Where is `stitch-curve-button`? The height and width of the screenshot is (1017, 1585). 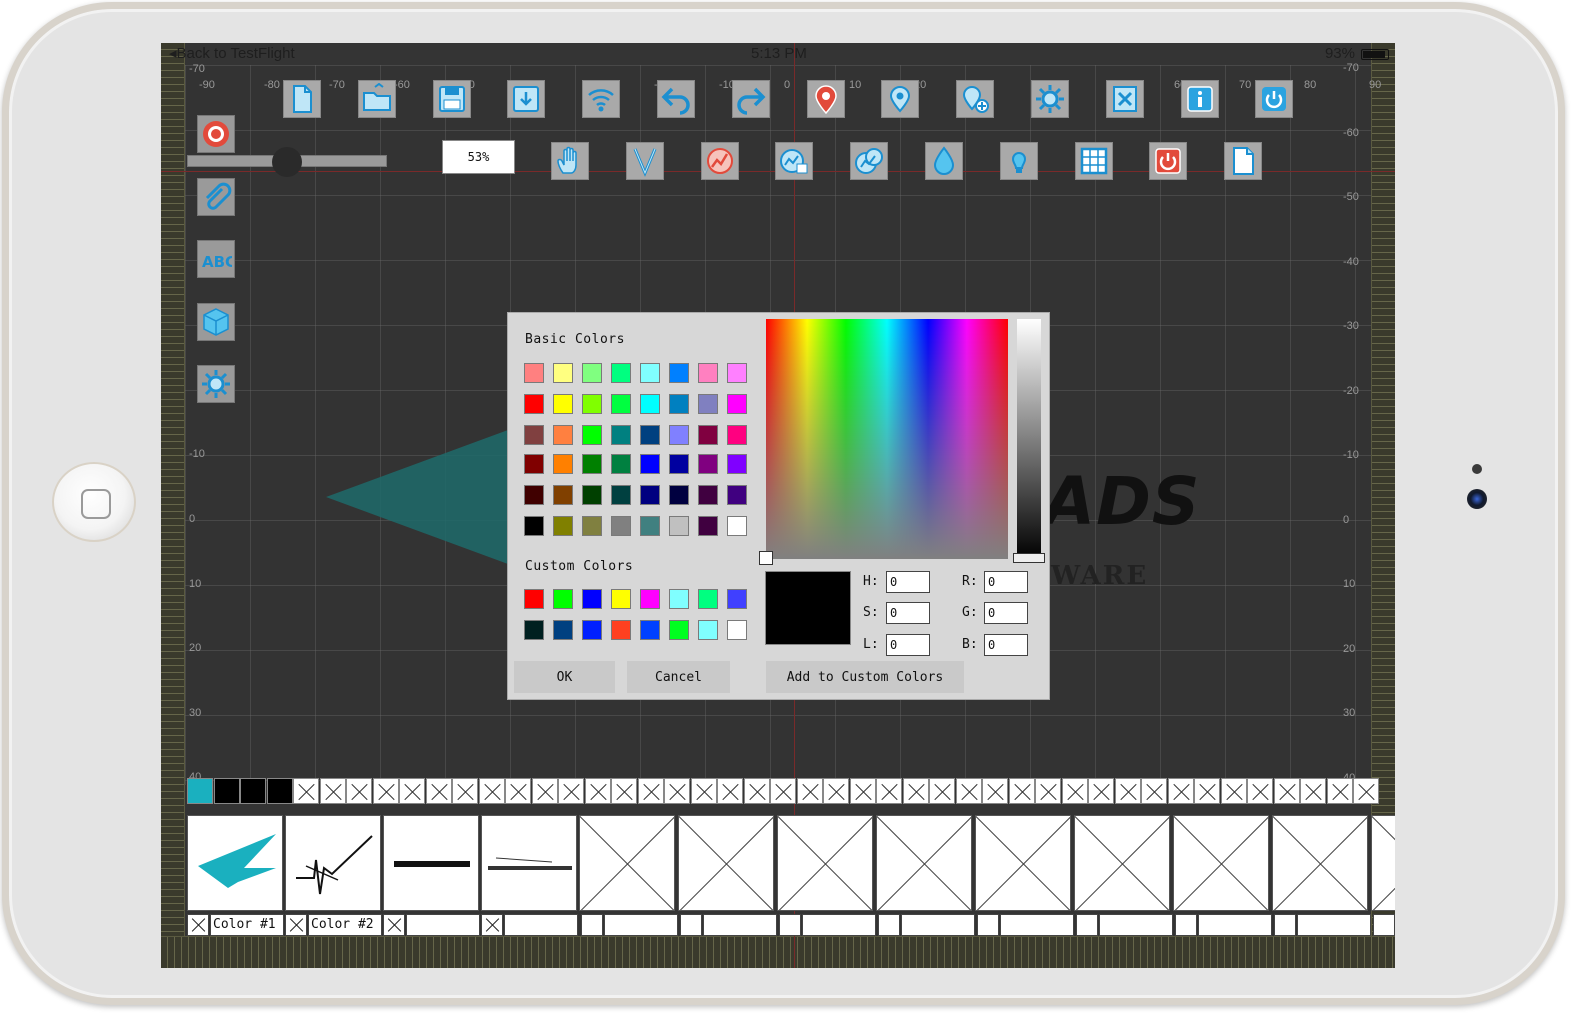 stitch-curve-button is located at coordinates (719, 161).